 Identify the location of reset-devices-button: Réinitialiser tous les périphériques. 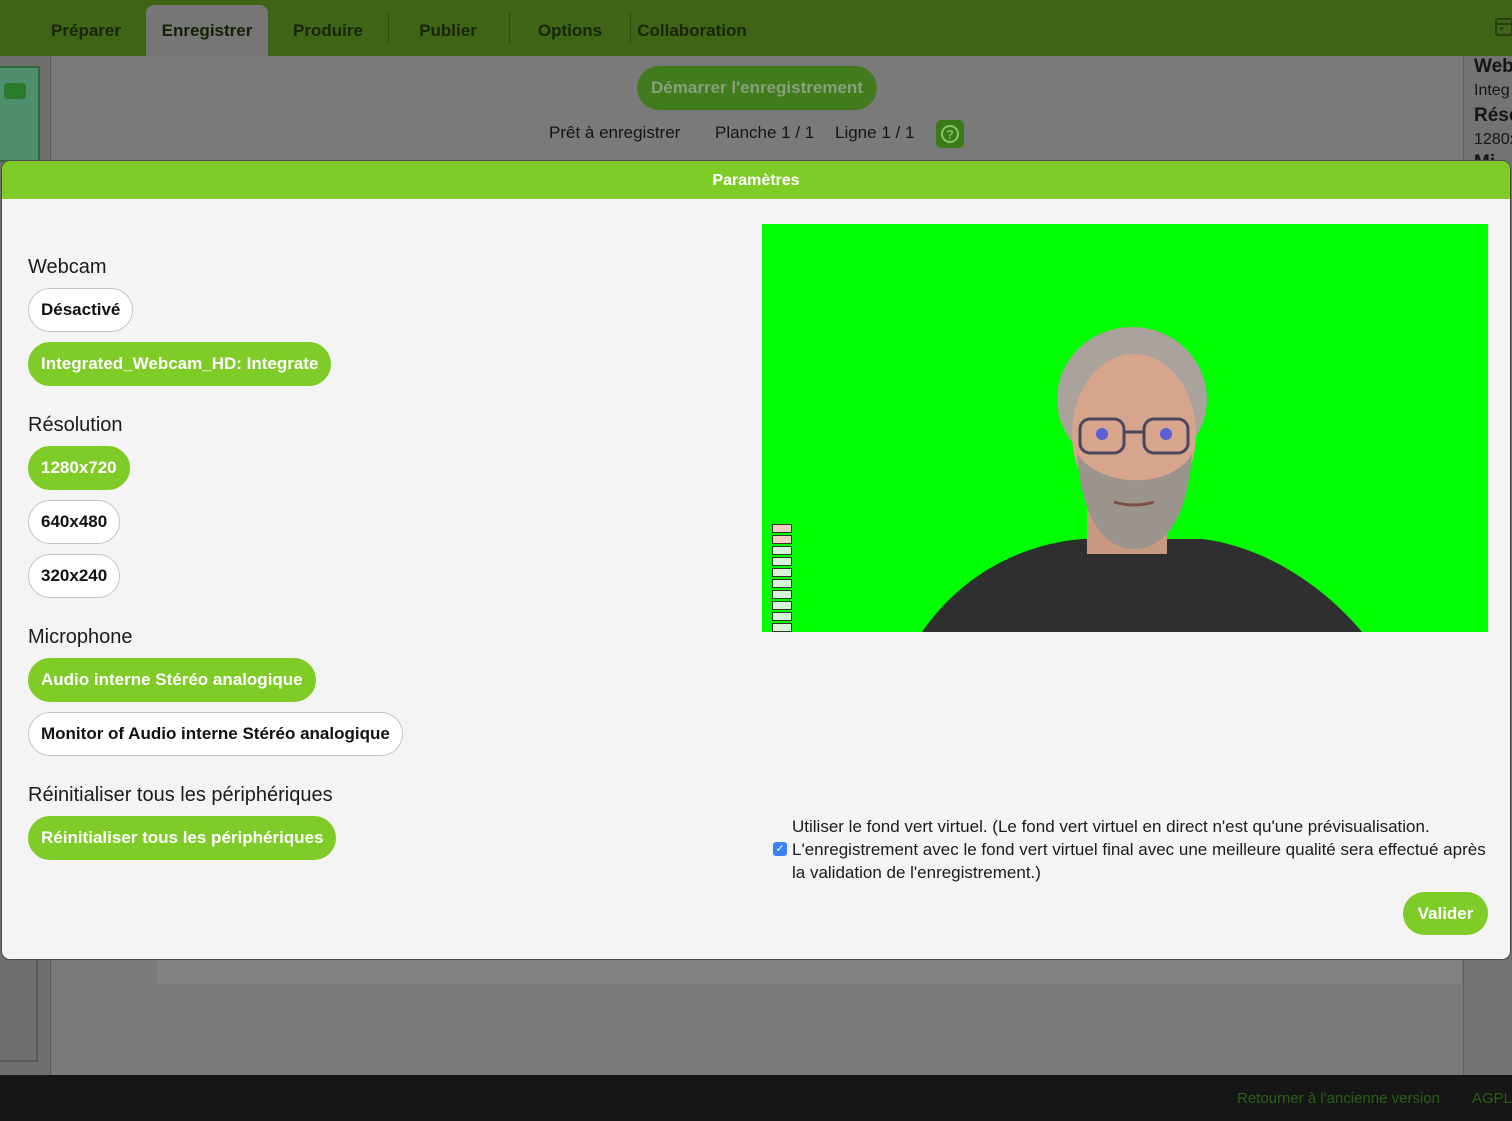
(182, 838).